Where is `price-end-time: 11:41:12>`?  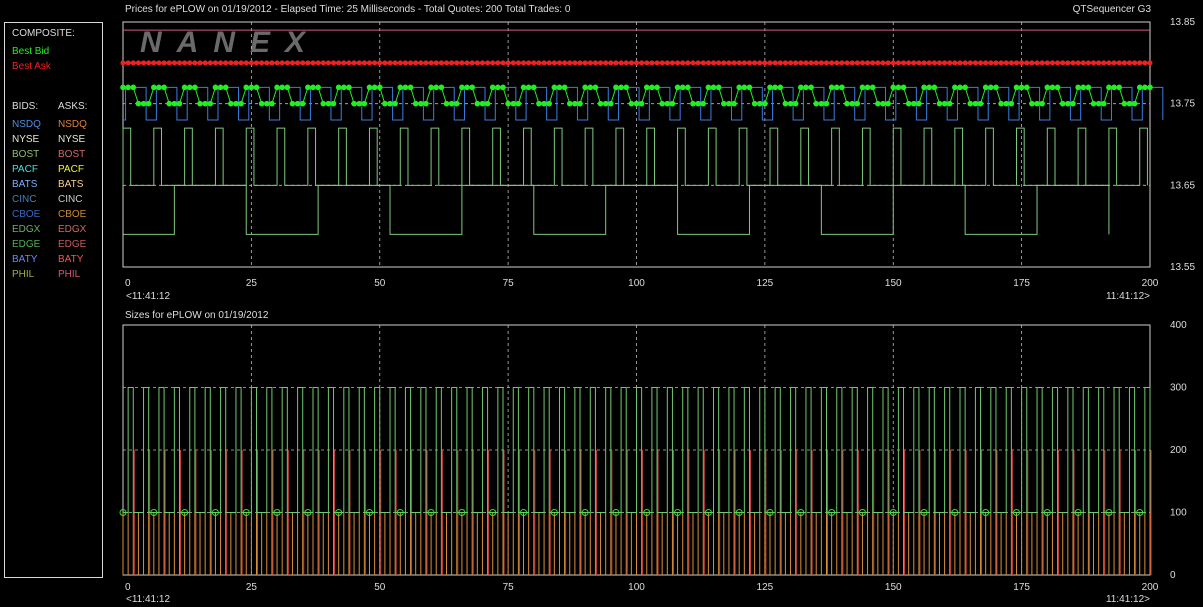
price-end-time: 11:41:12> is located at coordinates (1128, 296).